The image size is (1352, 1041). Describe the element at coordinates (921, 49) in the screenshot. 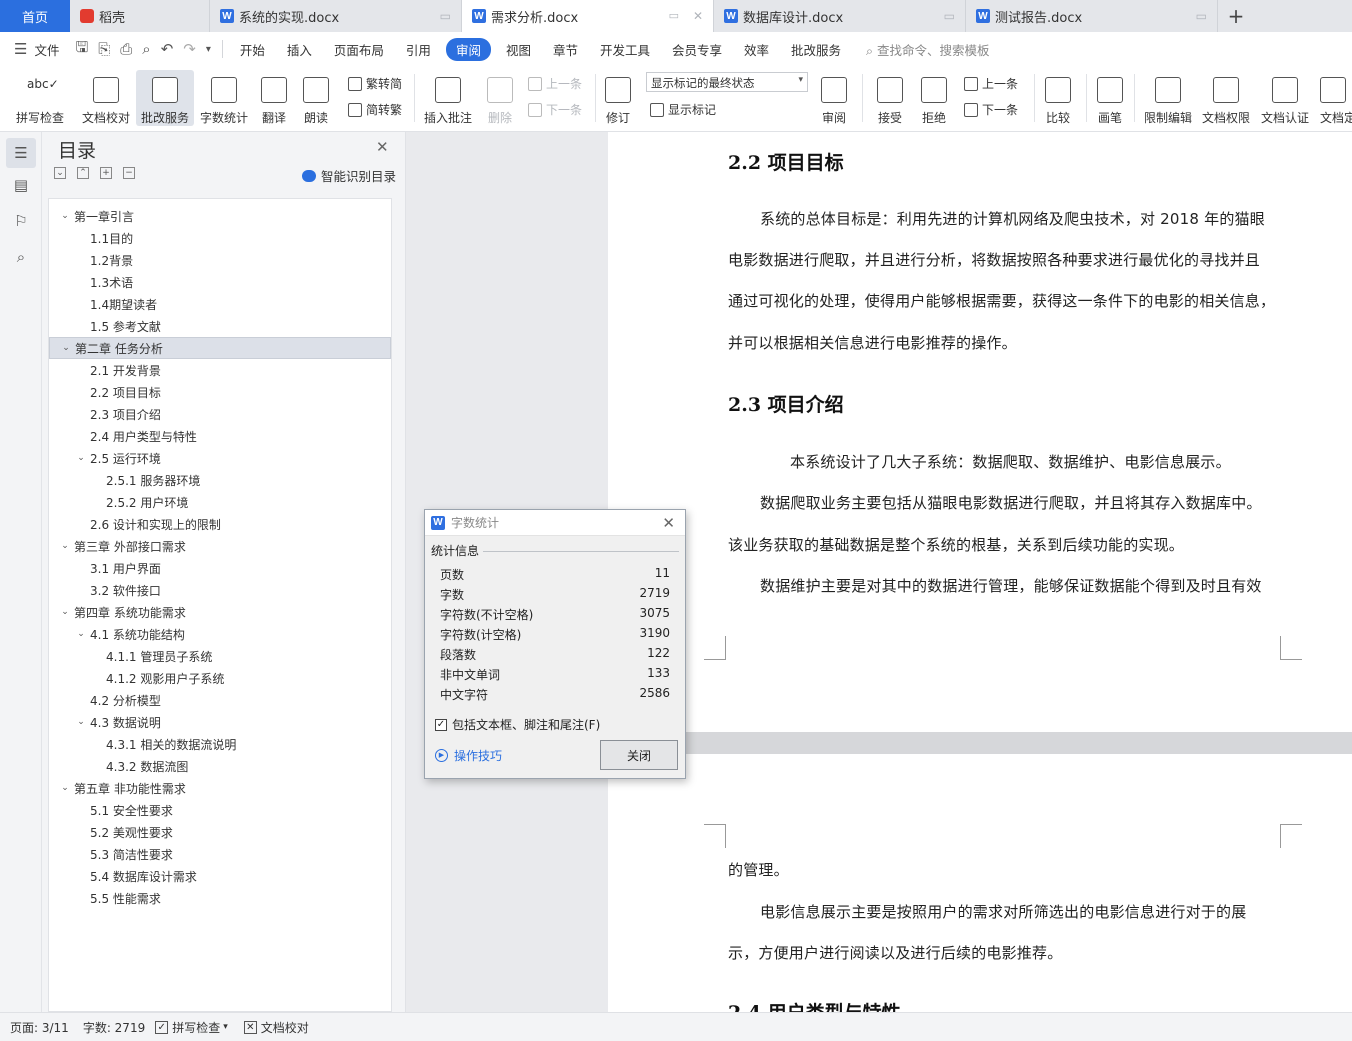

I see `command-search: ⌕ 查找命令、搜索模板` at that location.